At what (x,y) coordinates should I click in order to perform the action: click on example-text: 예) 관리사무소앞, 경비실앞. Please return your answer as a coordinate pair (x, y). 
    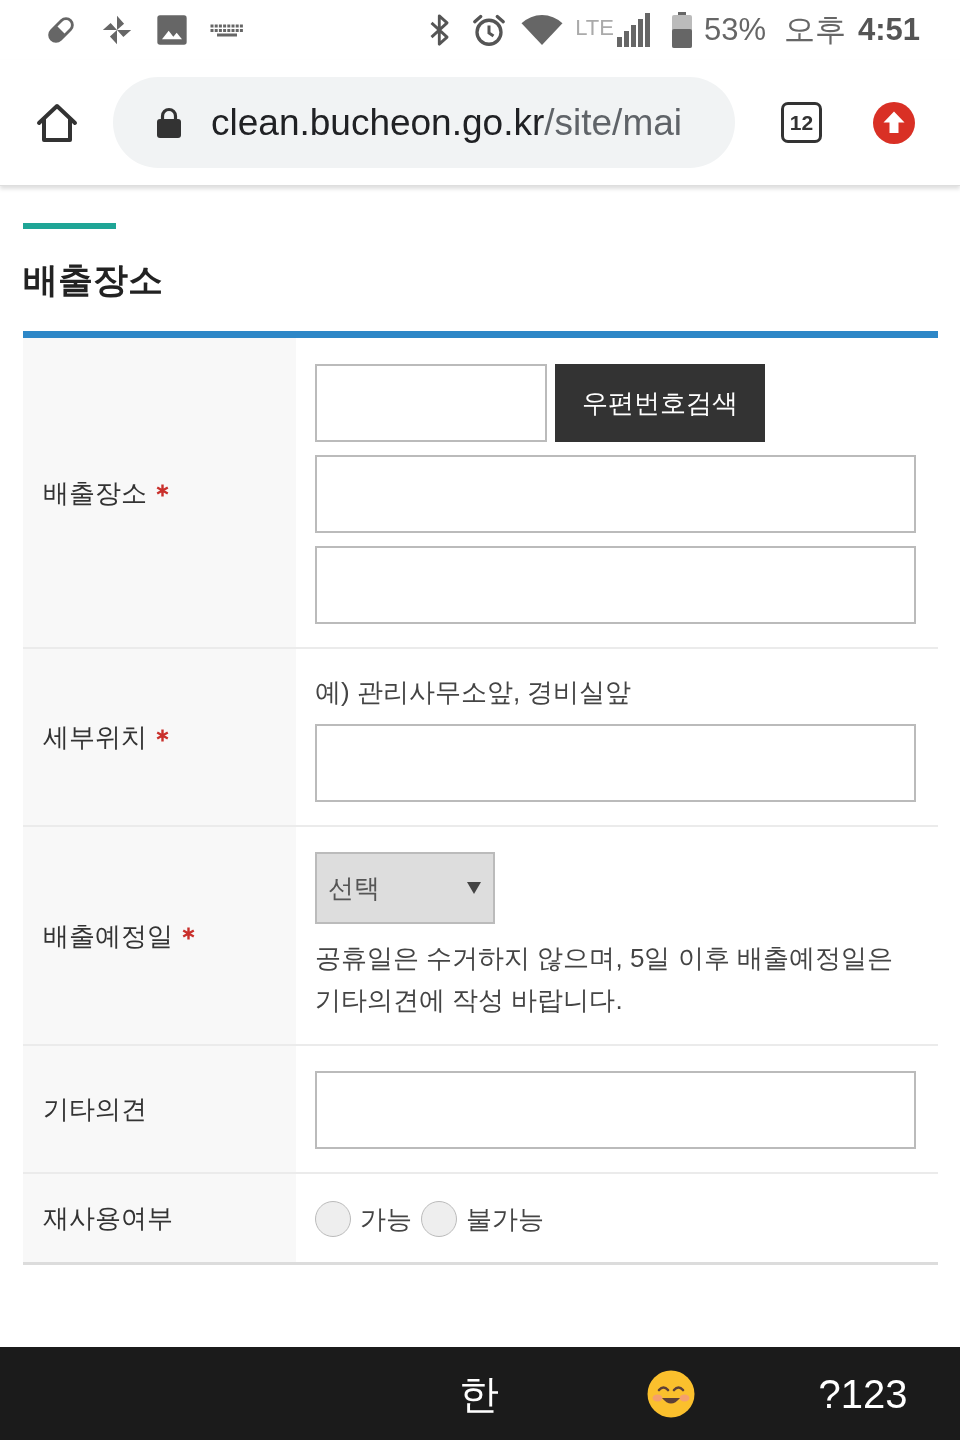
    Looking at the image, I should click on (474, 692).